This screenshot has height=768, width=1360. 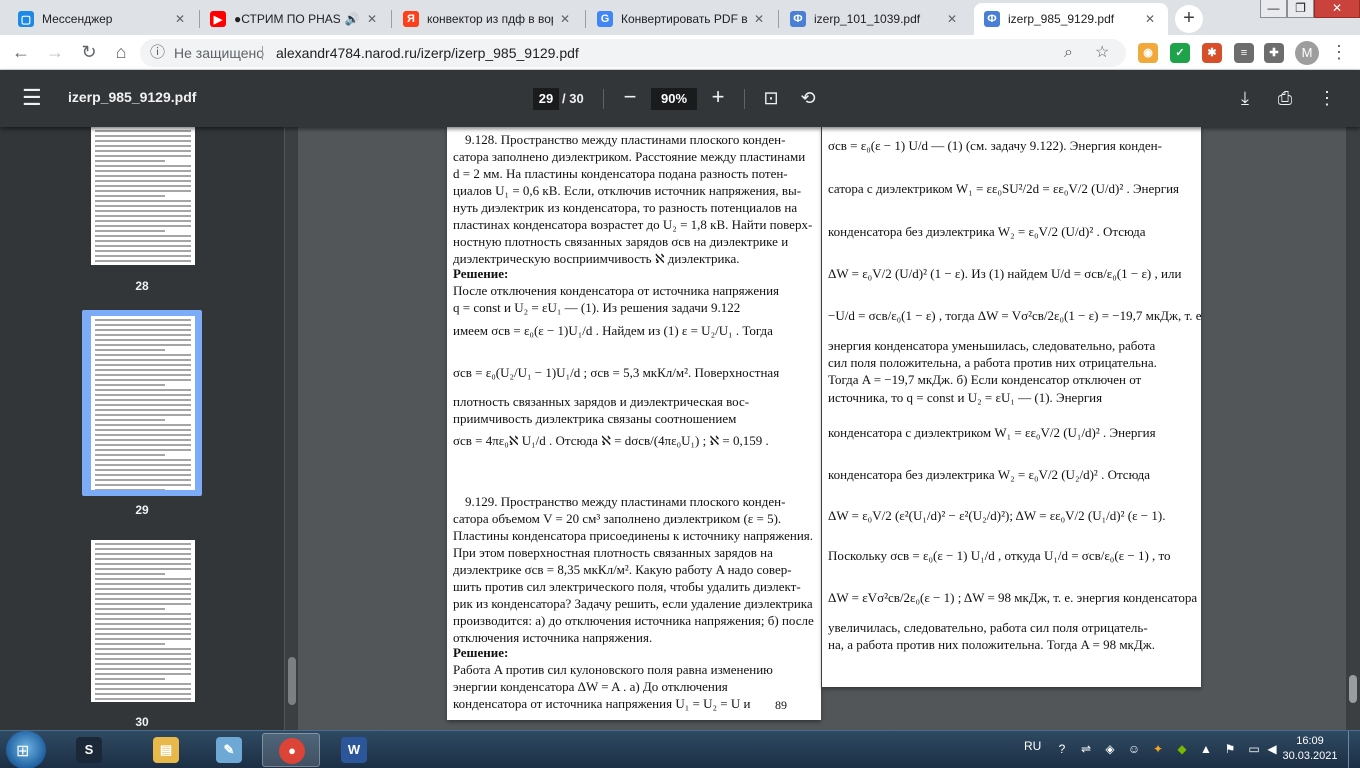 What do you see at coordinates (798, 19) in the screenshot?
I see `pdf-icon: Ф` at bounding box center [798, 19].